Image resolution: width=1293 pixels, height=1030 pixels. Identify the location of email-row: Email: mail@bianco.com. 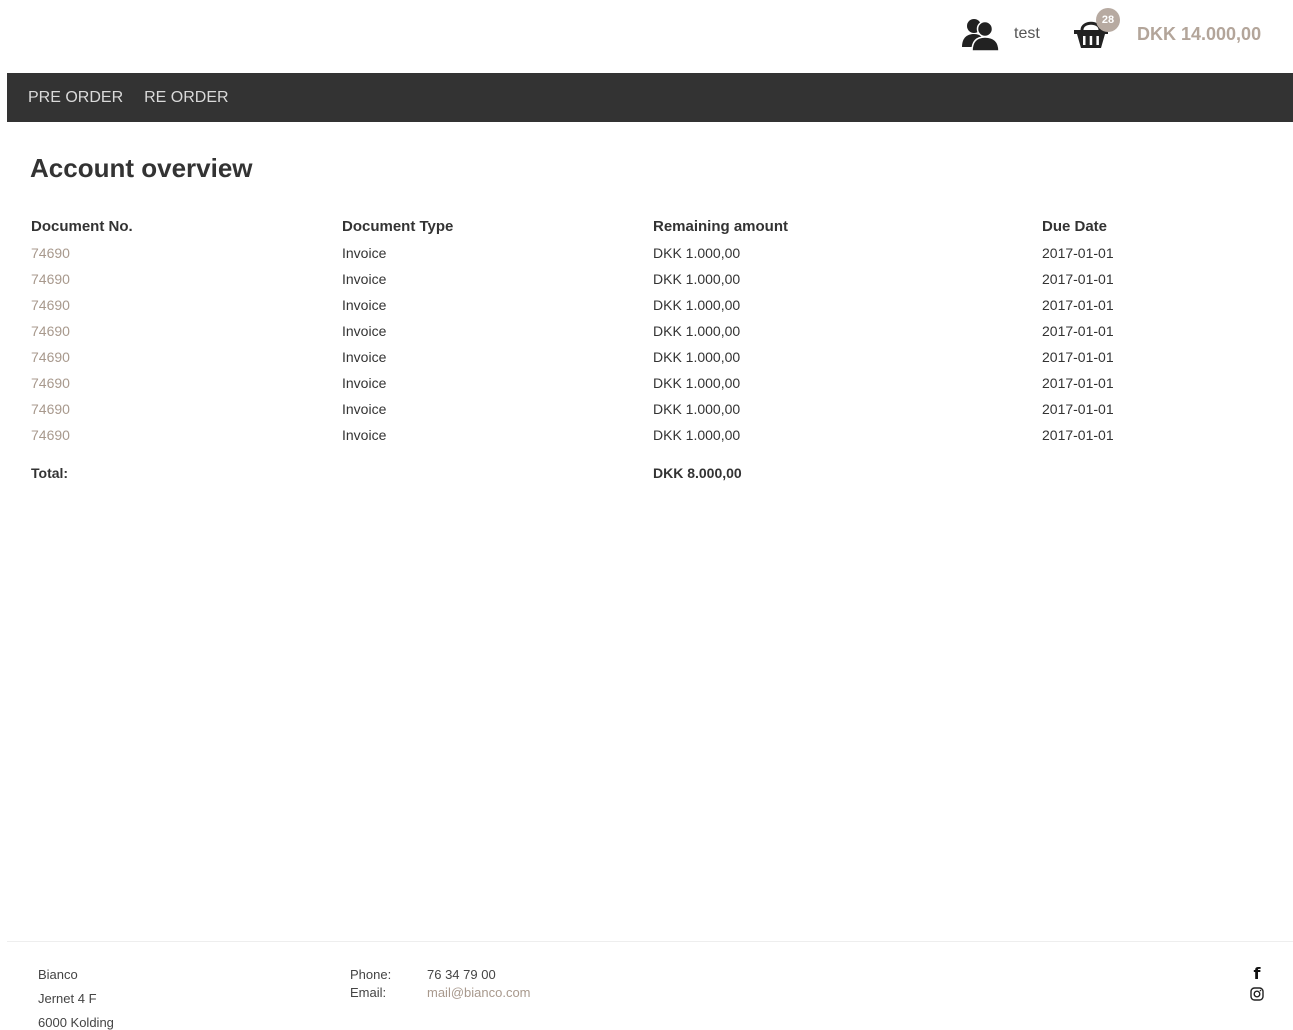
(440, 993).